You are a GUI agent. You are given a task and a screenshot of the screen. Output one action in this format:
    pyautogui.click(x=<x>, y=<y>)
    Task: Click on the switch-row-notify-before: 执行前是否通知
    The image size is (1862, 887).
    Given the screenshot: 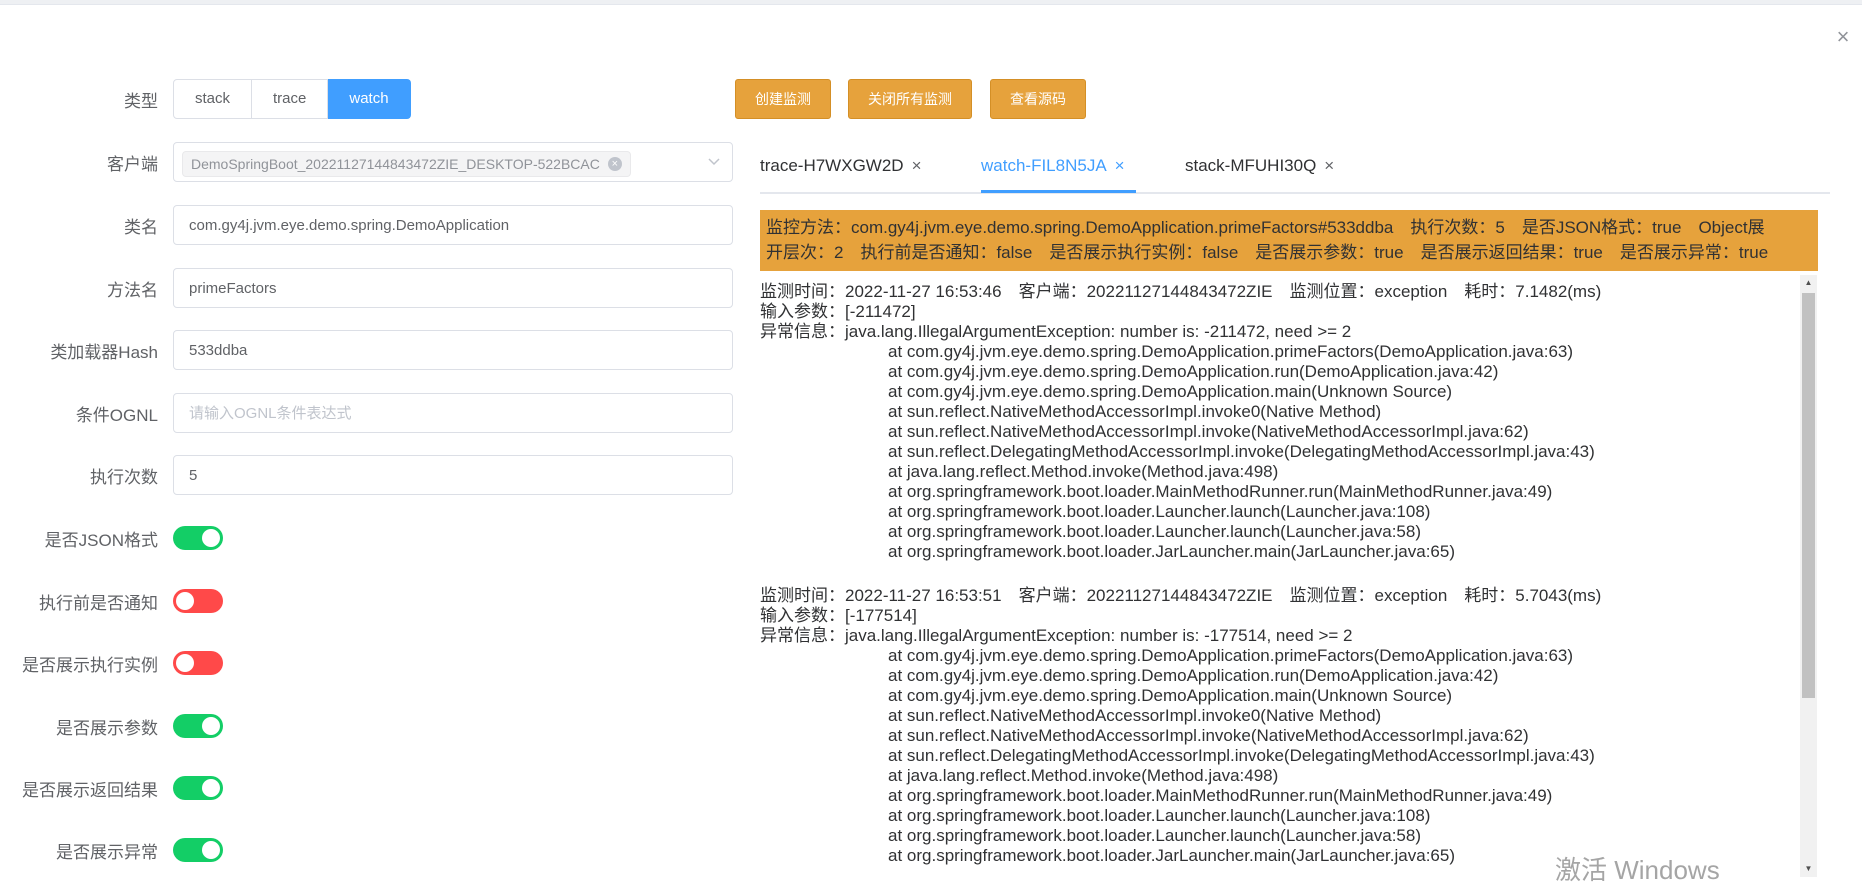 What is the action you would take?
    pyautogui.click(x=111, y=601)
    